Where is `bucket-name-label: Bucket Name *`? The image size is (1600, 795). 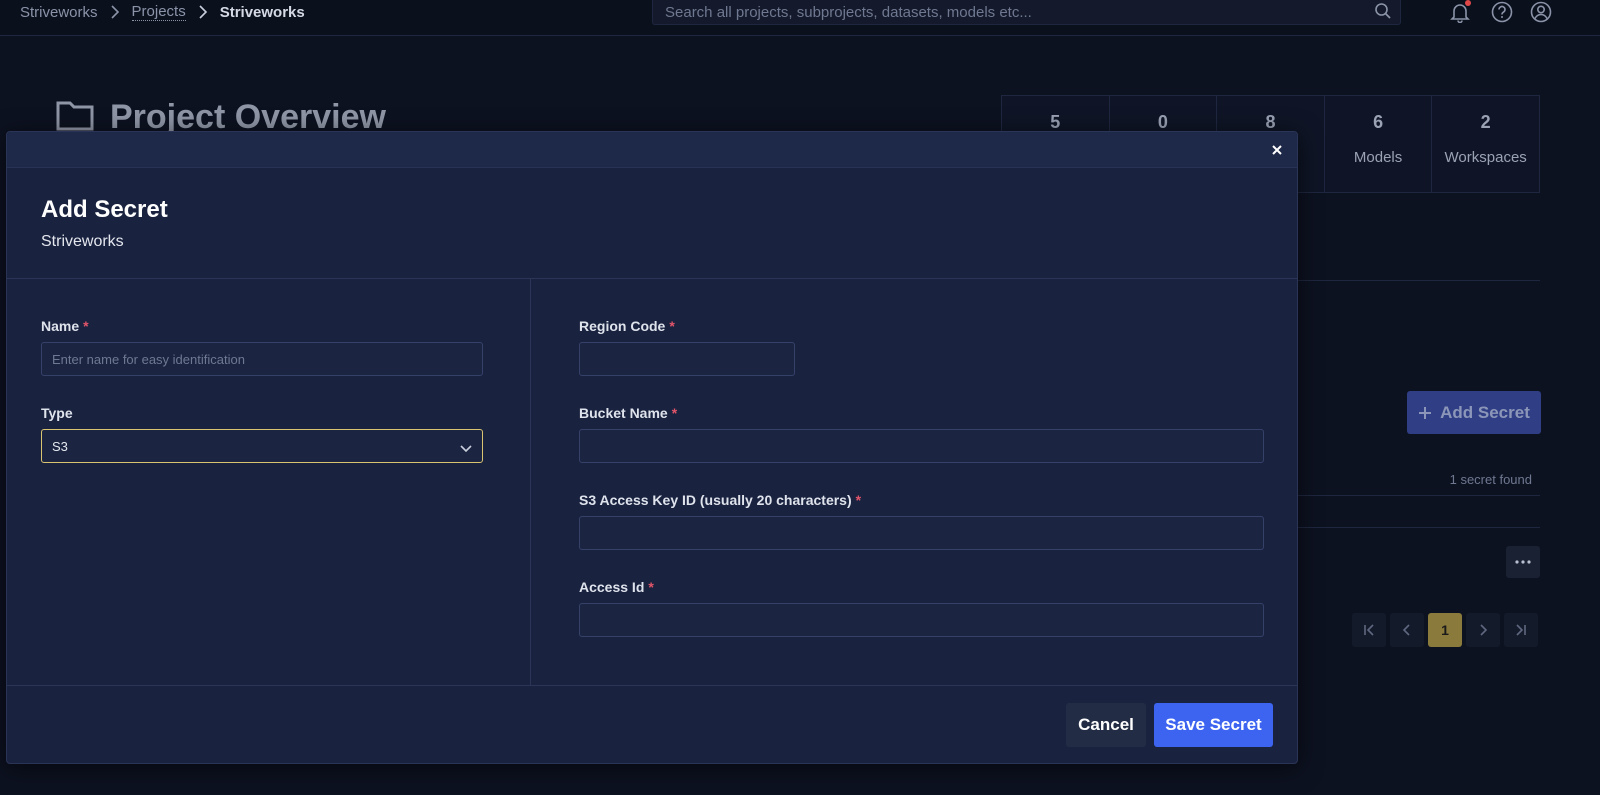 bucket-name-label: Bucket Name * is located at coordinates (628, 413).